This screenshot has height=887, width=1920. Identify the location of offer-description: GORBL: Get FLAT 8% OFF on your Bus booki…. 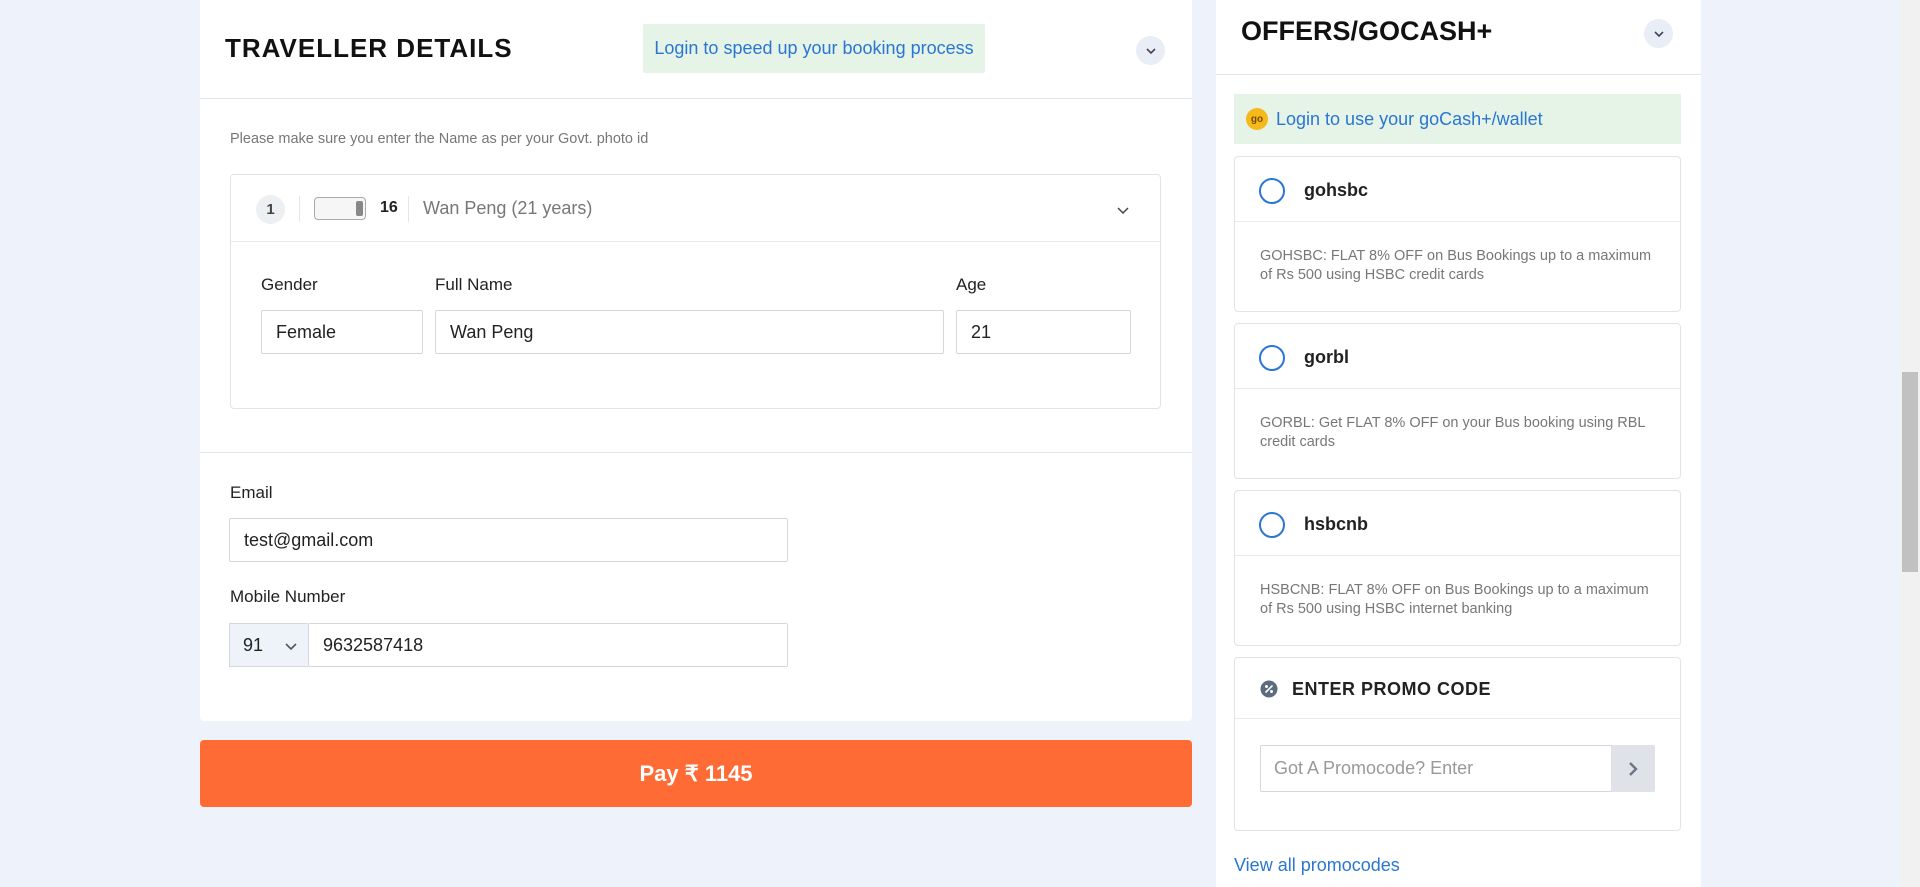
(1452, 432).